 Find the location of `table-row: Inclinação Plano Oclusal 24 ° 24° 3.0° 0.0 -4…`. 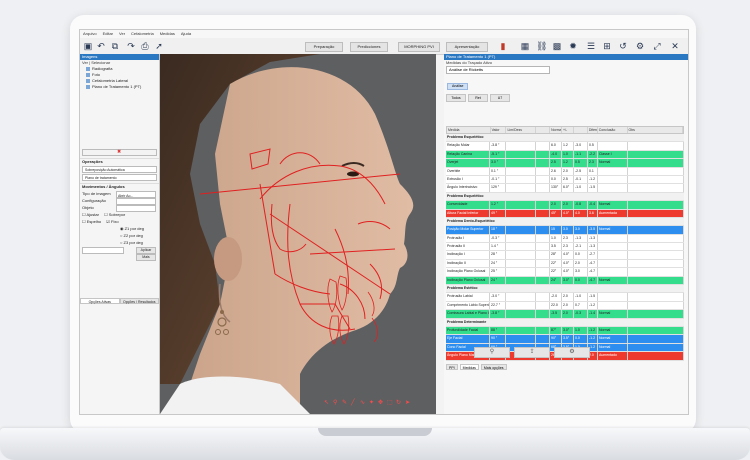

table-row: Inclinação Plano Oclusal 24 ° 24° 3.0° 0.0 -4… is located at coordinates (565, 281).